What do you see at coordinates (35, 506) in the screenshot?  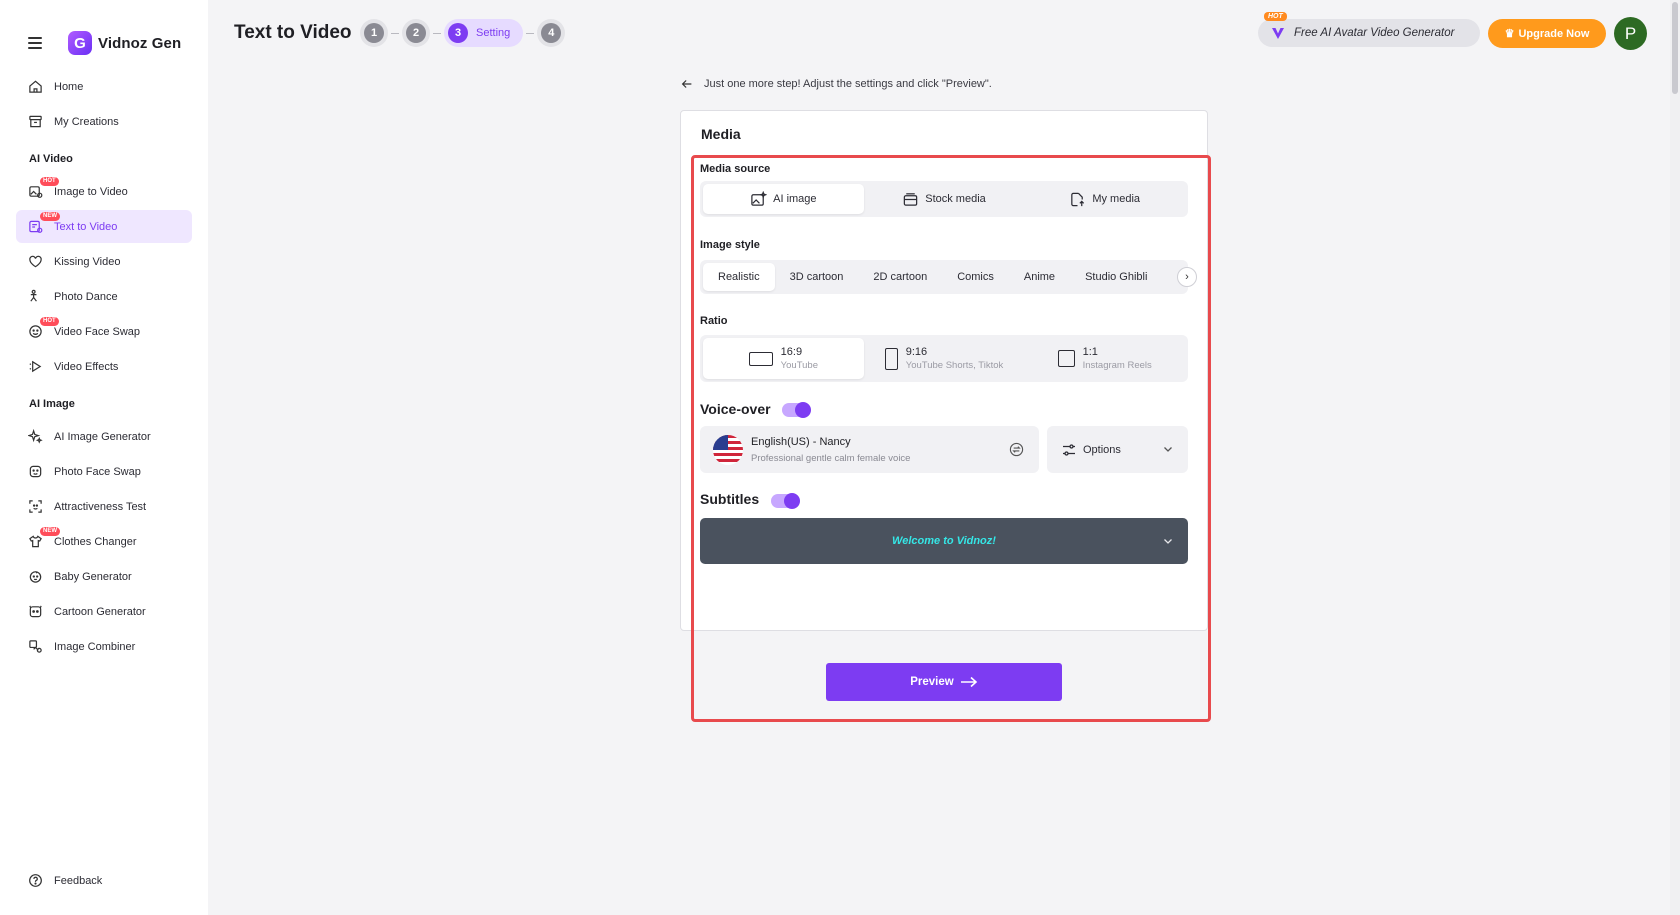 I see `scan-face-icon` at bounding box center [35, 506].